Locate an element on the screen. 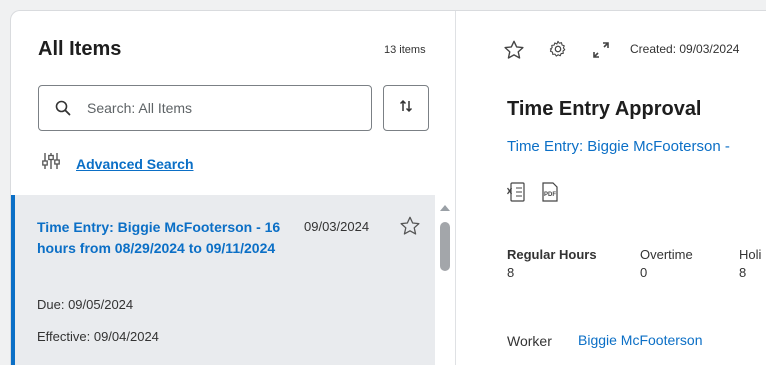 Image resolution: width=766 pixels, height=365 pixels. page-title: Time Entry Approval is located at coordinates (604, 109).